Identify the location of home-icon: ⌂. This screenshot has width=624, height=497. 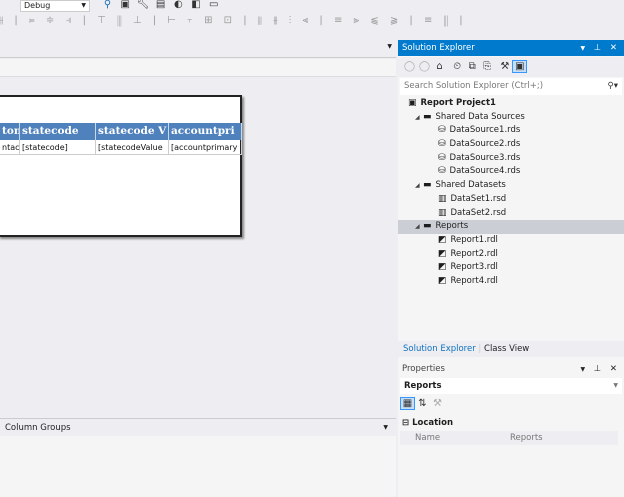
(439, 66).